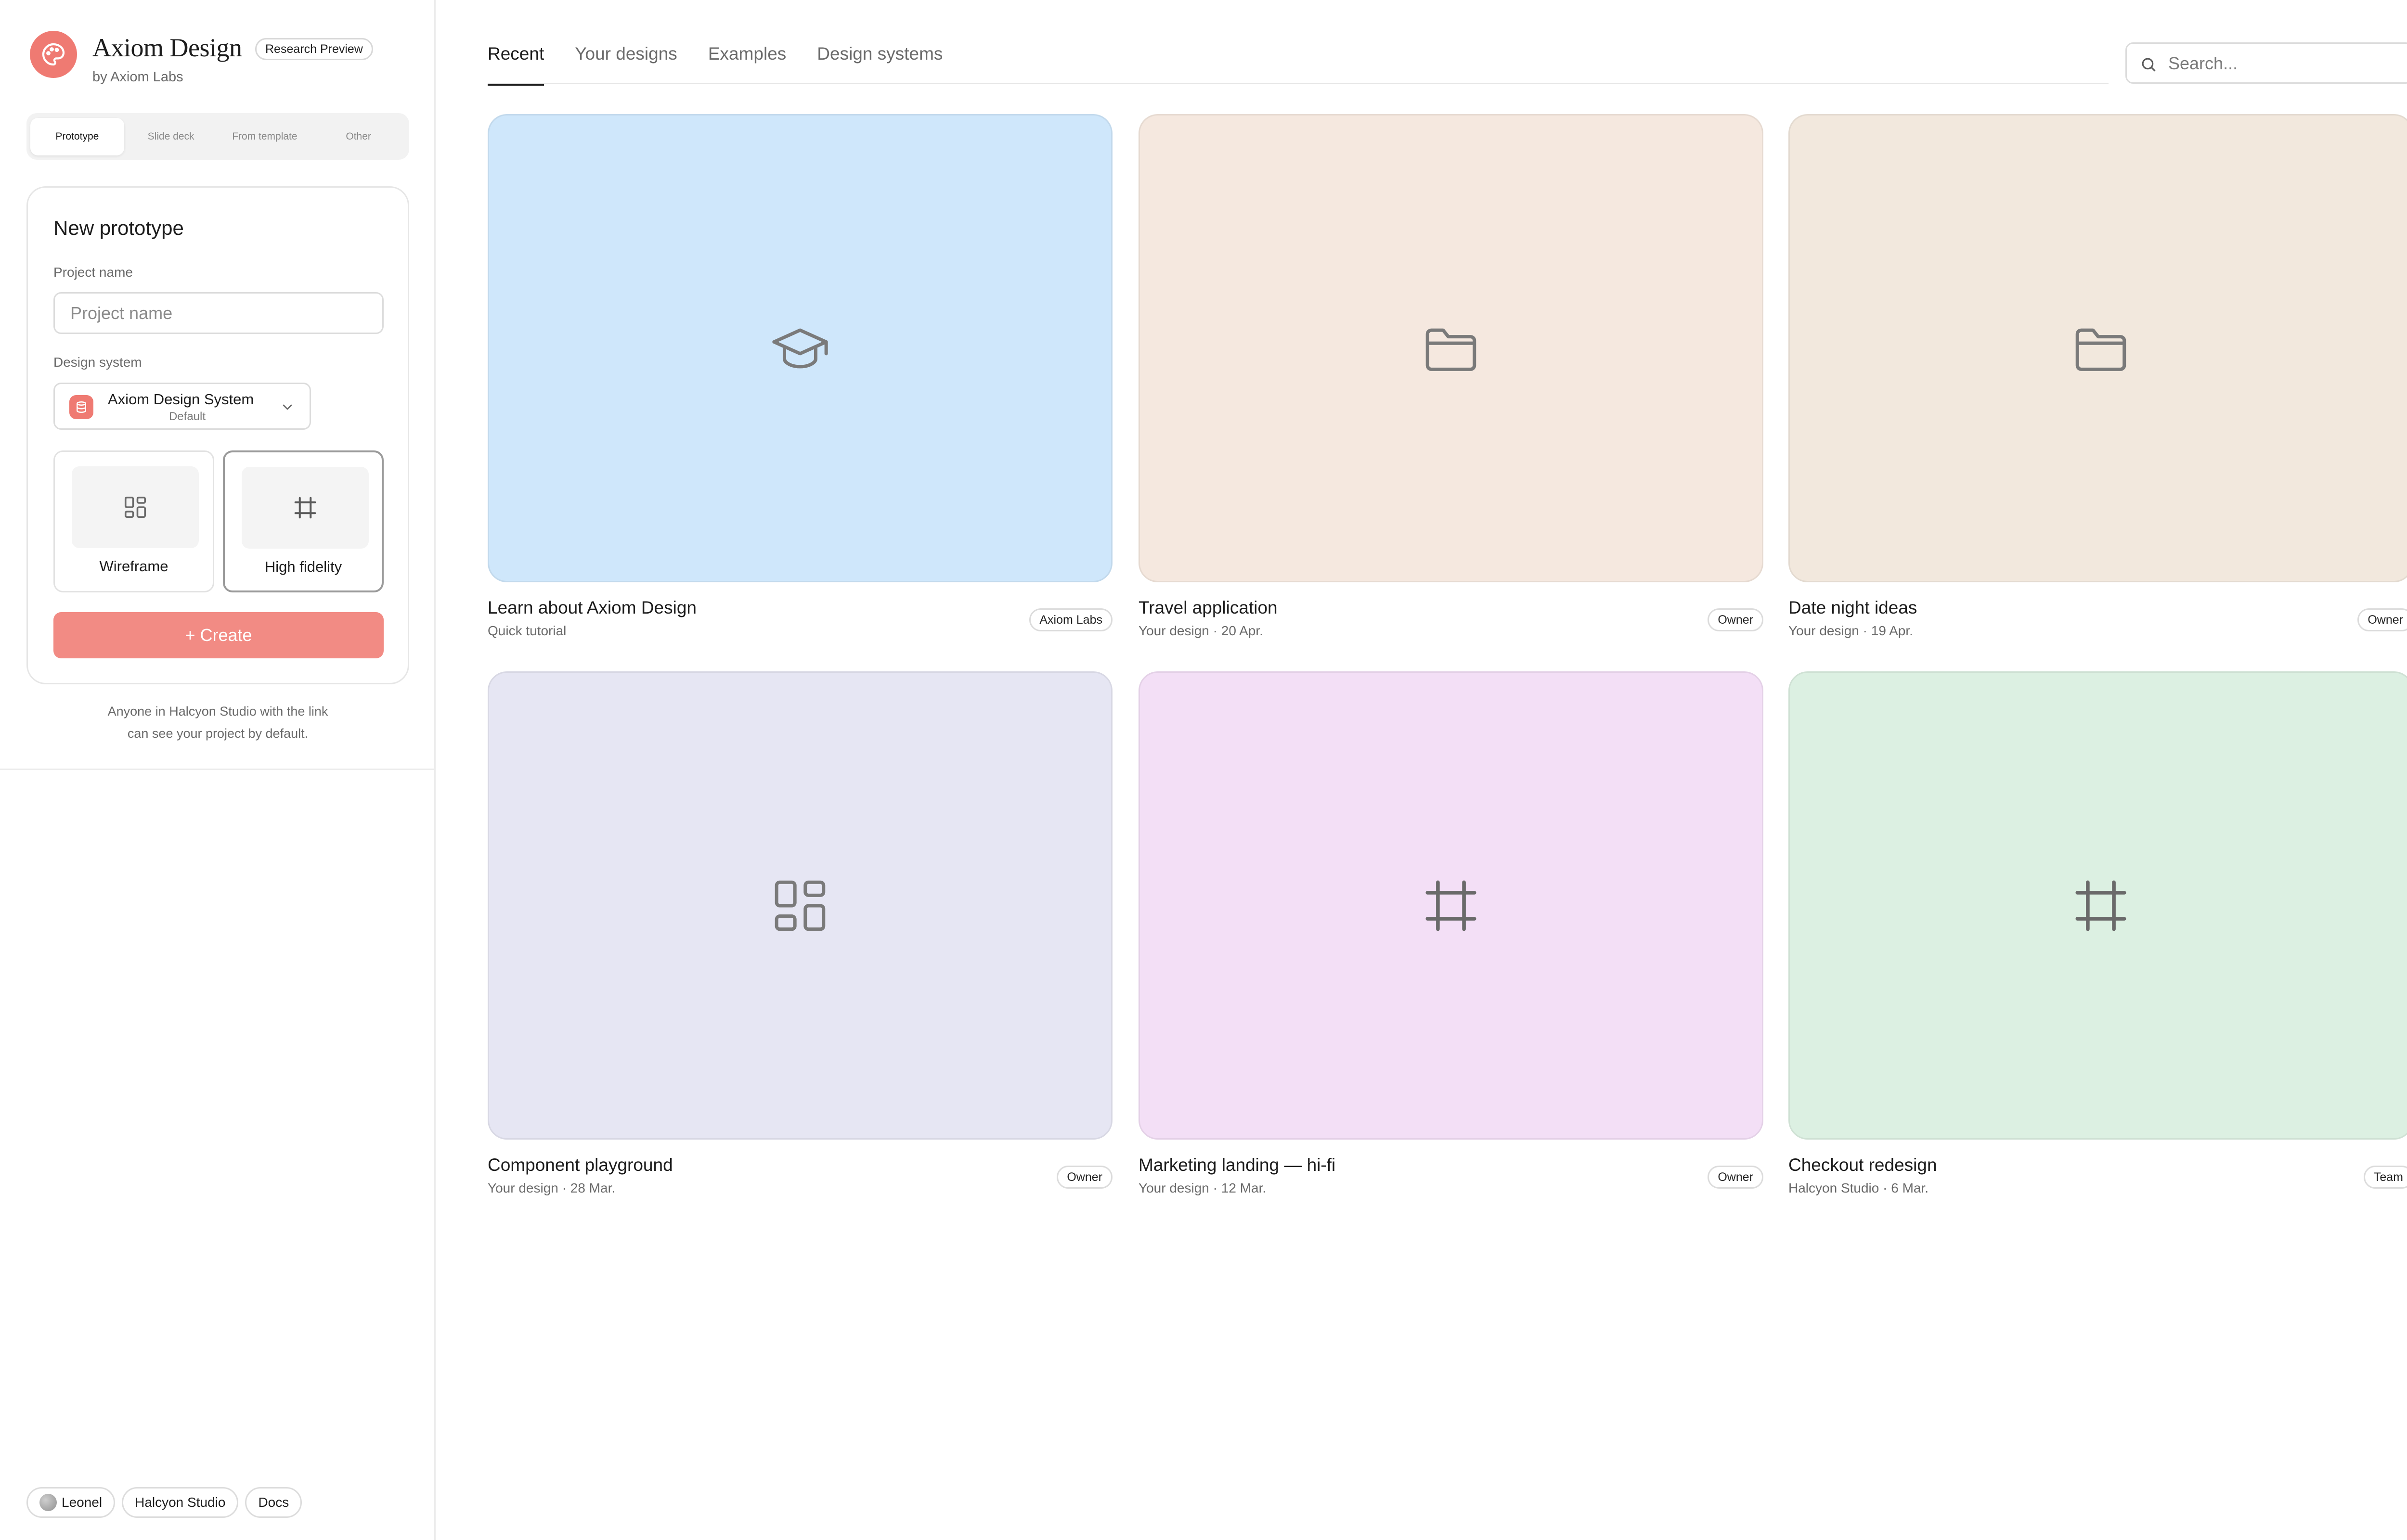 This screenshot has width=2407, height=1540. What do you see at coordinates (287, 408) in the screenshot?
I see `chevron-down-icon` at bounding box center [287, 408].